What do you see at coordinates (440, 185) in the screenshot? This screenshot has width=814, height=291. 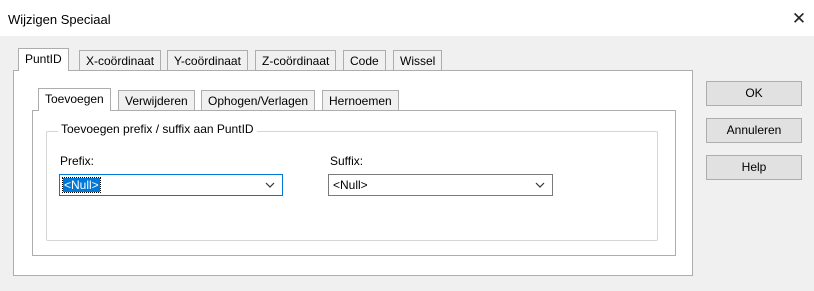 I see `suffix-combobox: <Null>` at bounding box center [440, 185].